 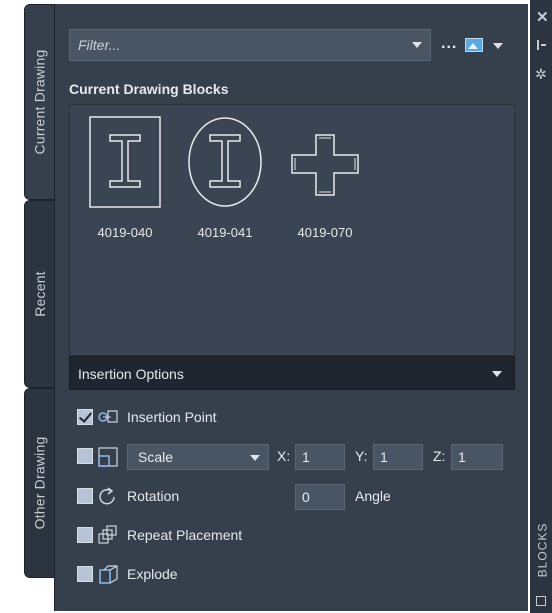 I want to click on palette-title-label: BLOCKS, so click(x=542, y=550).